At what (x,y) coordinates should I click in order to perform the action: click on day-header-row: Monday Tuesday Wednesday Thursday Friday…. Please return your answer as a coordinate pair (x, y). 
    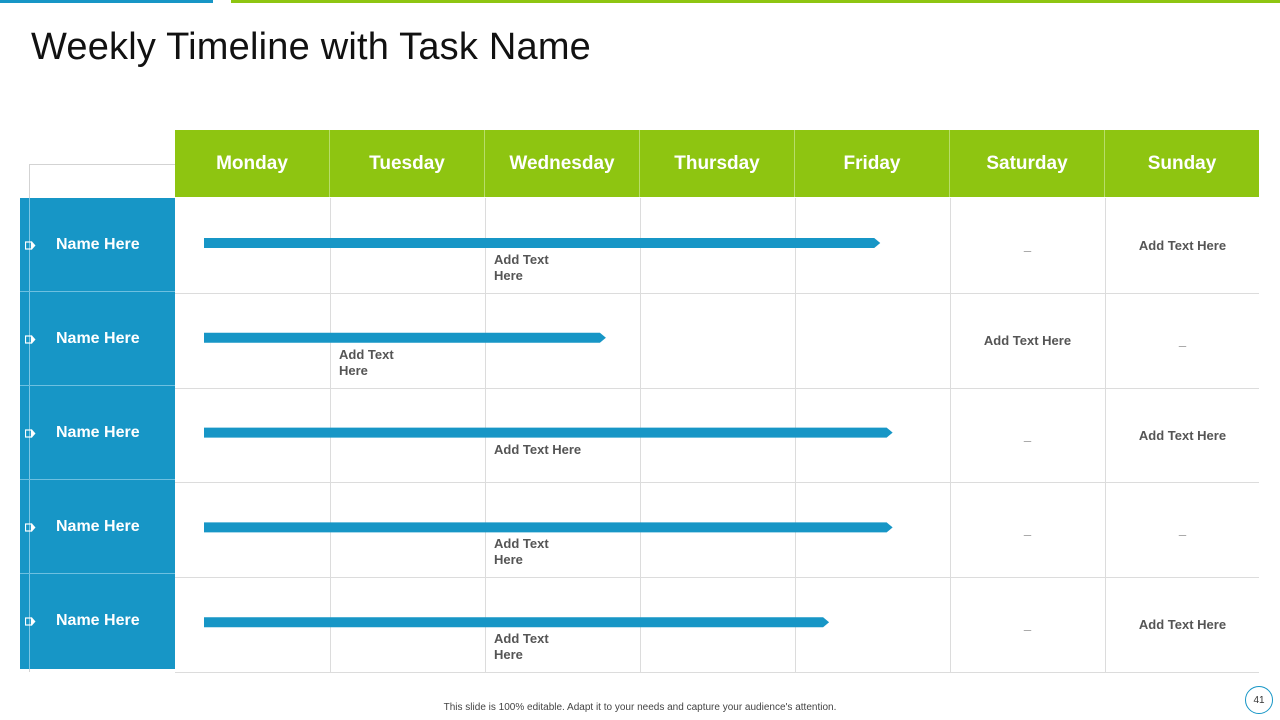
    Looking at the image, I should click on (717, 163).